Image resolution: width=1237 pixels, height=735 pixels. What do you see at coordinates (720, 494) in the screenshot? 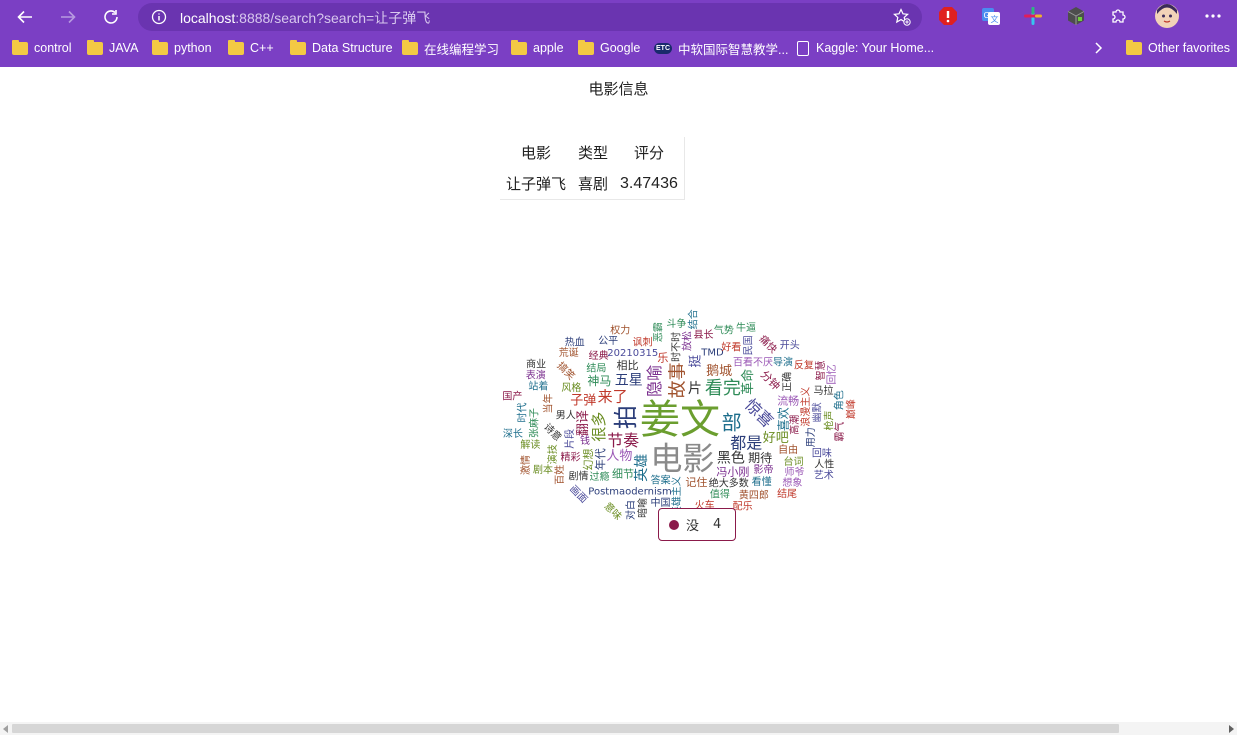
I see `wordcloud-word: 值得` at bounding box center [720, 494].